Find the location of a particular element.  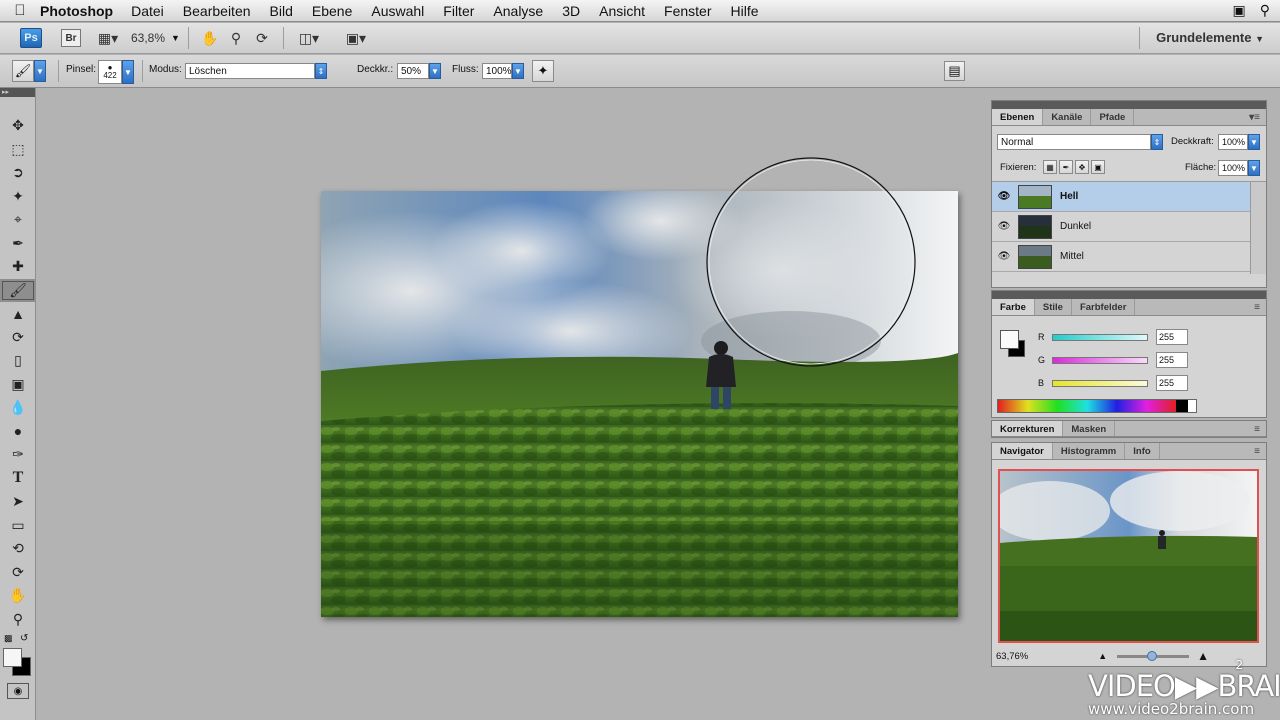

pen-tool-icon: ✑ is located at coordinates (18, 455).